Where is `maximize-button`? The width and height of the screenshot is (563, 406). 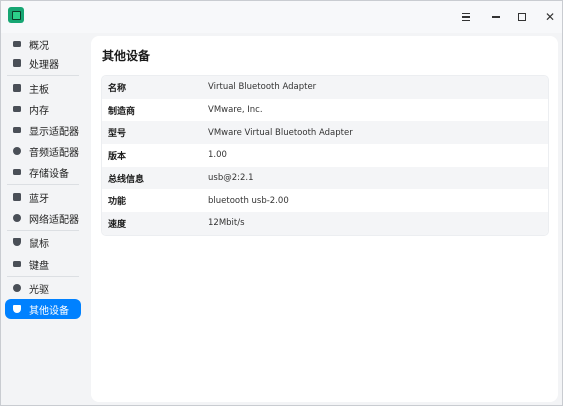
maximize-button is located at coordinates (522, 17).